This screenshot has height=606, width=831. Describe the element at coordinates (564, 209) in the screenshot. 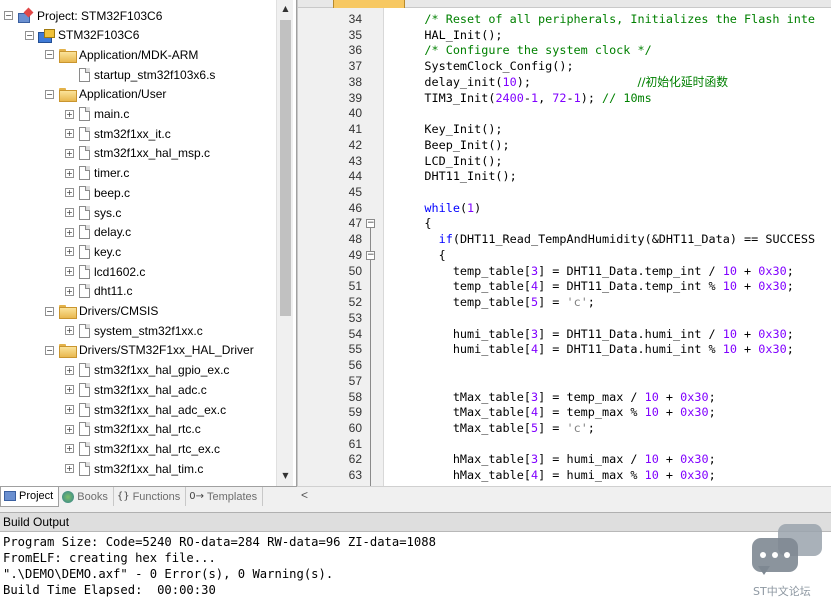

I see `code-line: 46 while(1)` at that location.